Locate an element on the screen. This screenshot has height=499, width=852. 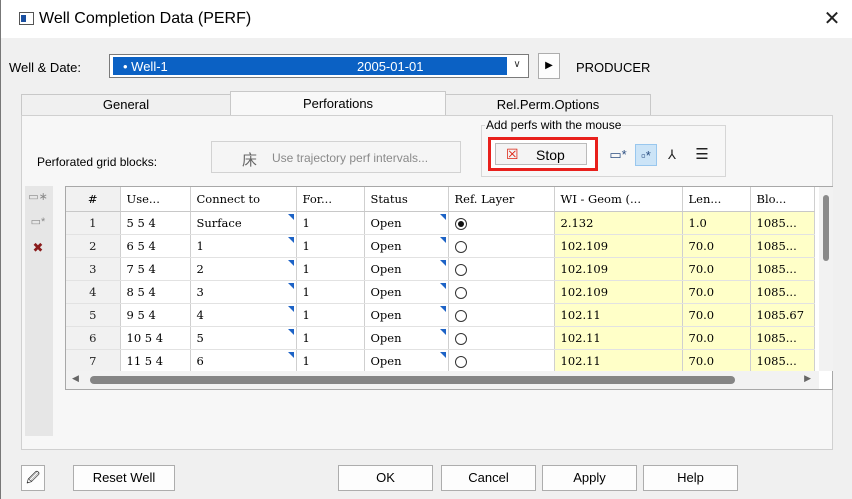
notes-button: 🖉 is located at coordinates (33, 478).